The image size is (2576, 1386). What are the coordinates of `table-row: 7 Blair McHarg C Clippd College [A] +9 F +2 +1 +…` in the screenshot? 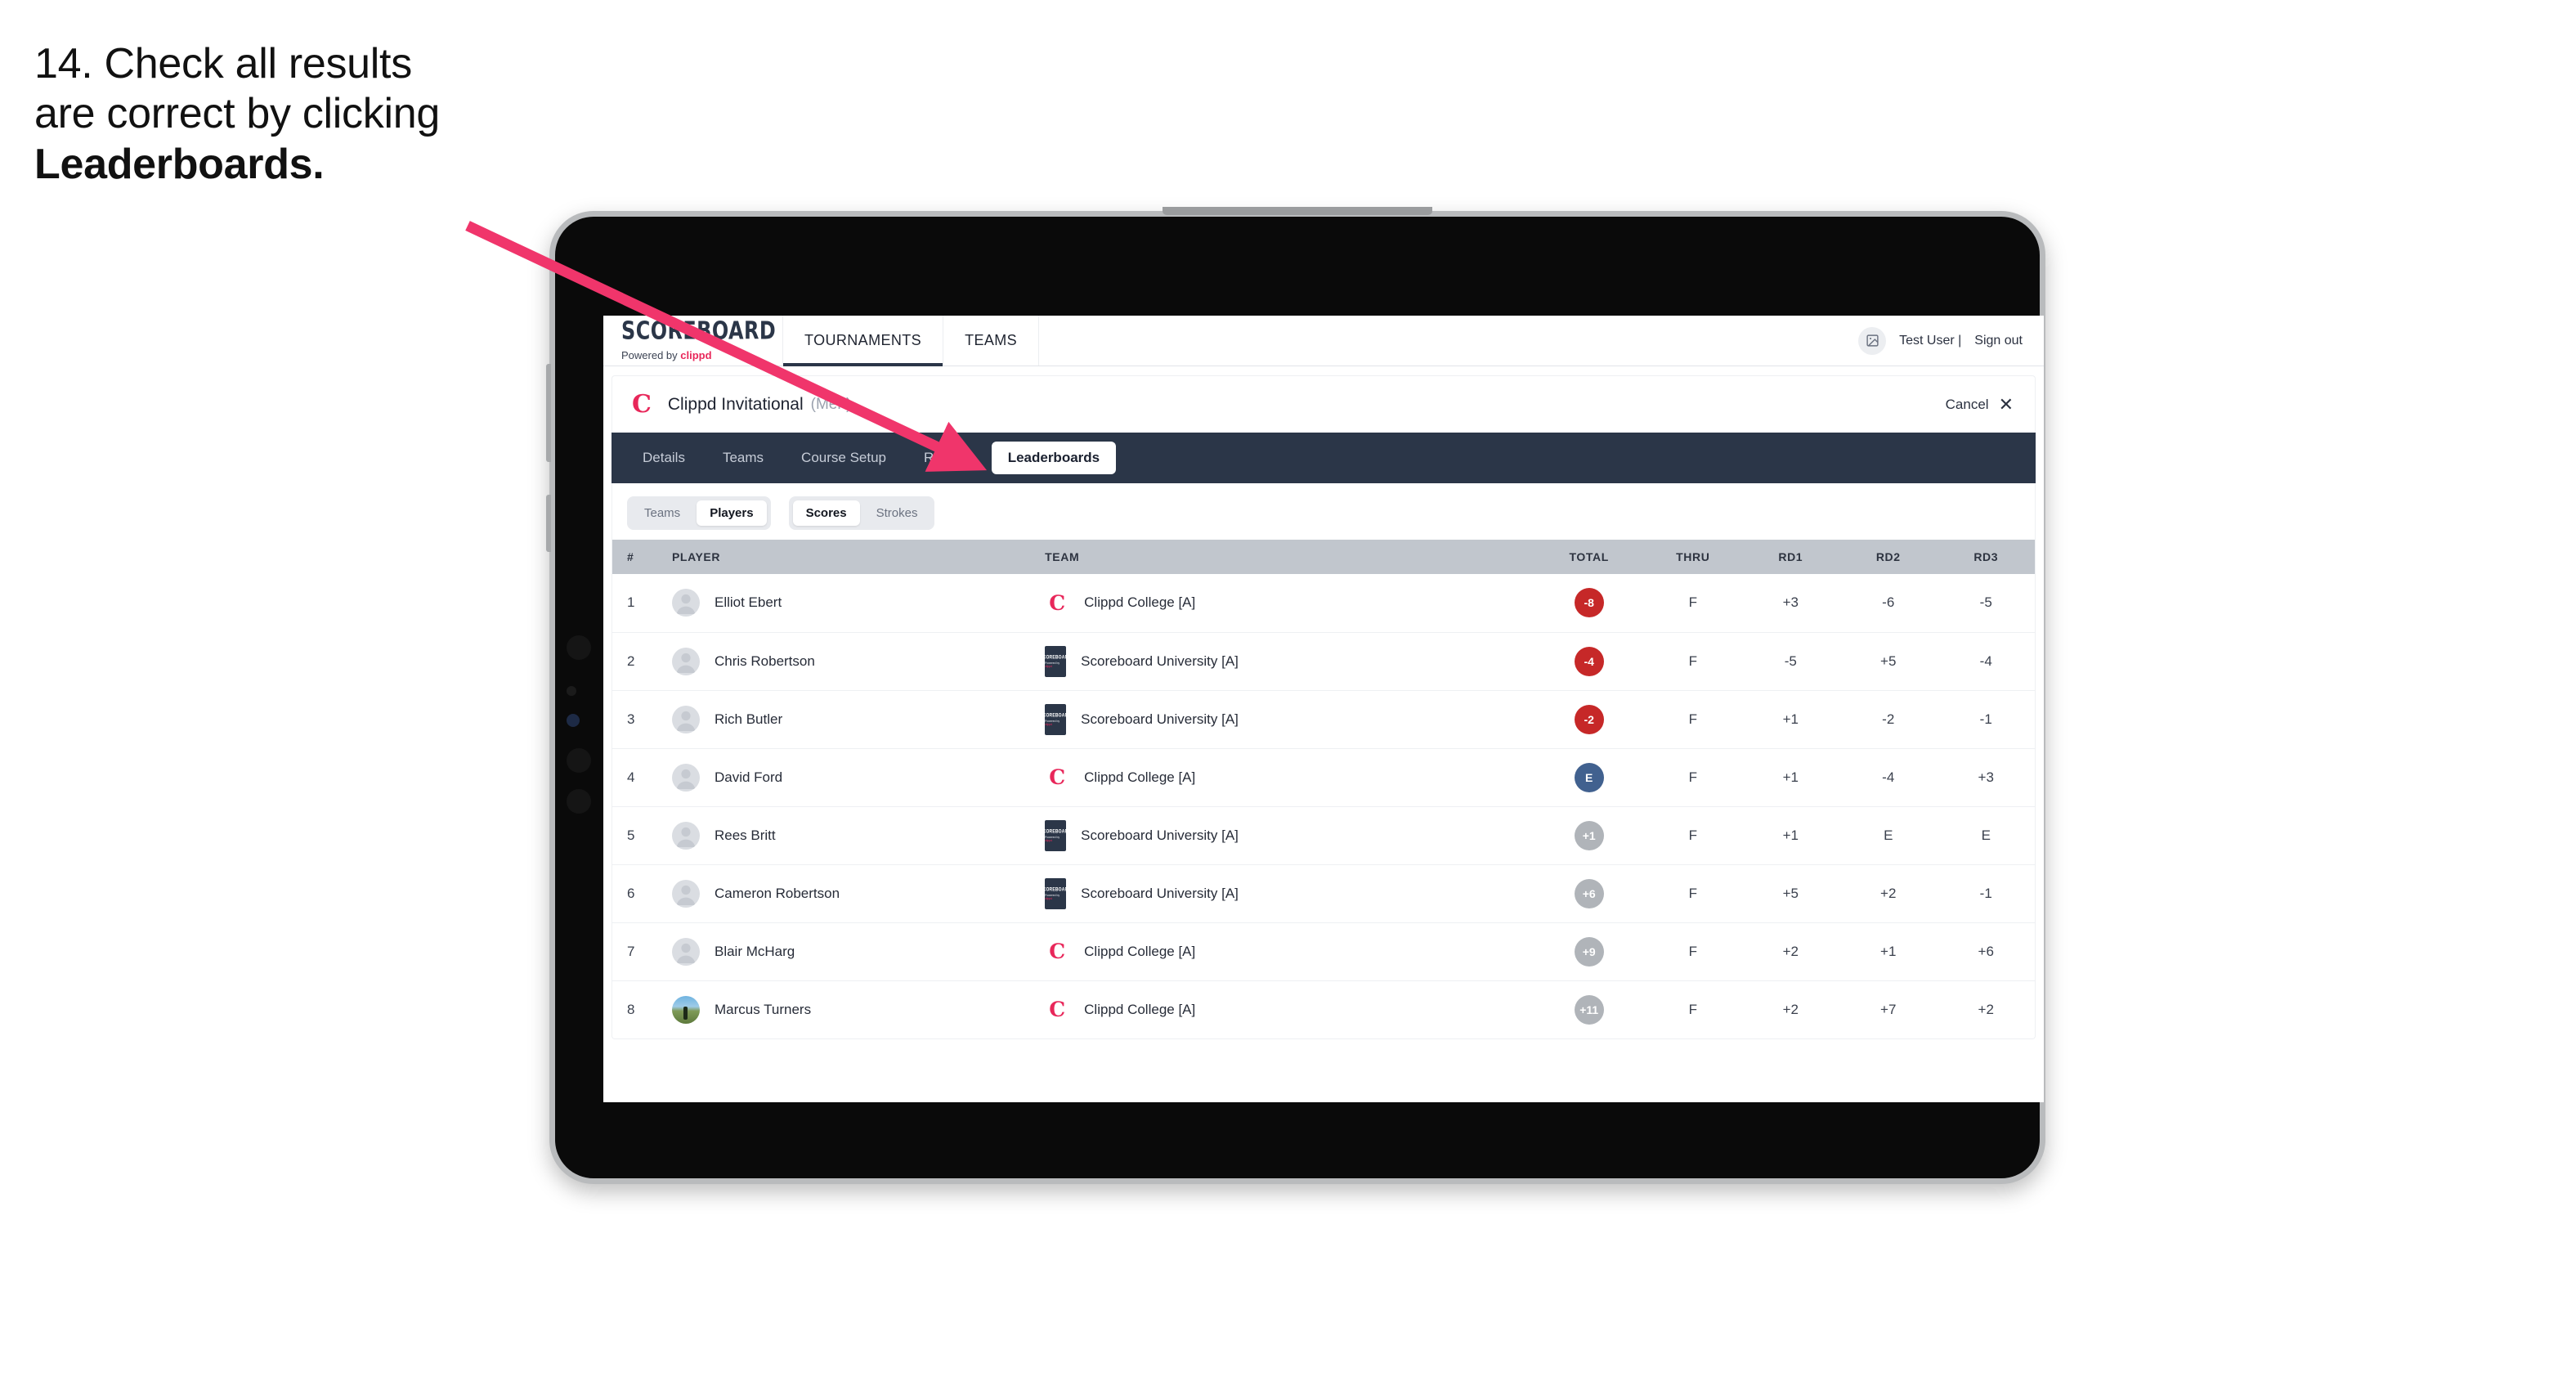 It's located at (1324, 951).